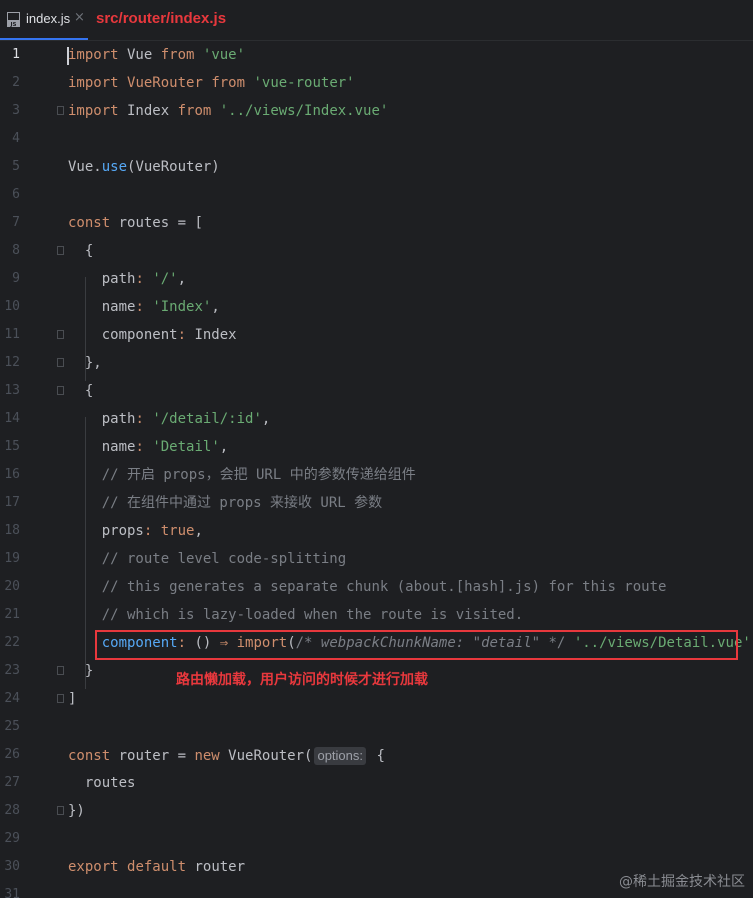 Image resolution: width=753 pixels, height=898 pixels. Describe the element at coordinates (165, 83) in the screenshot. I see `code-token: VueRouter` at that location.